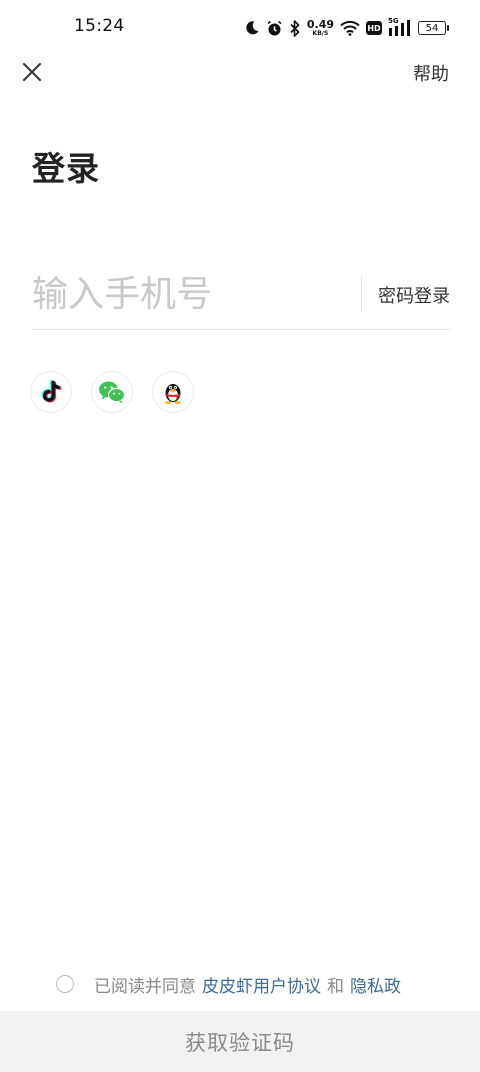 The image size is (480, 1072). I want to click on status-time: 15:24, so click(99, 26).